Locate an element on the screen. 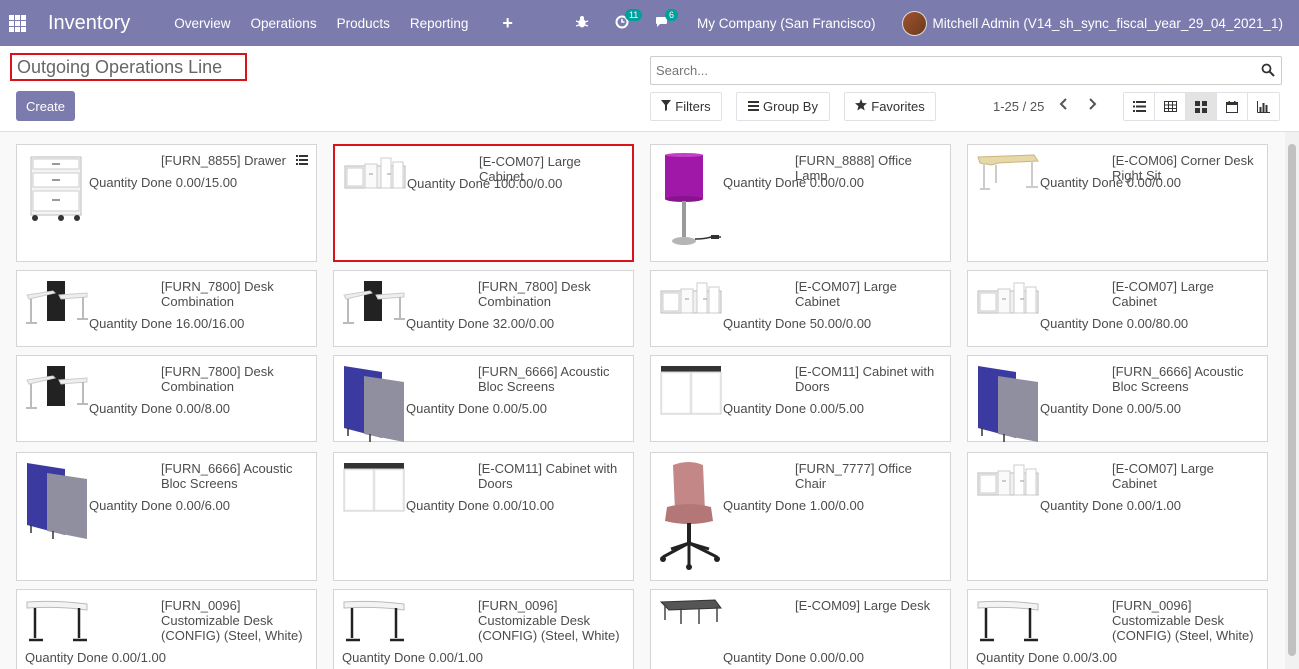 This screenshot has width=1299, height=669. view-switcher is located at coordinates (1201, 106).